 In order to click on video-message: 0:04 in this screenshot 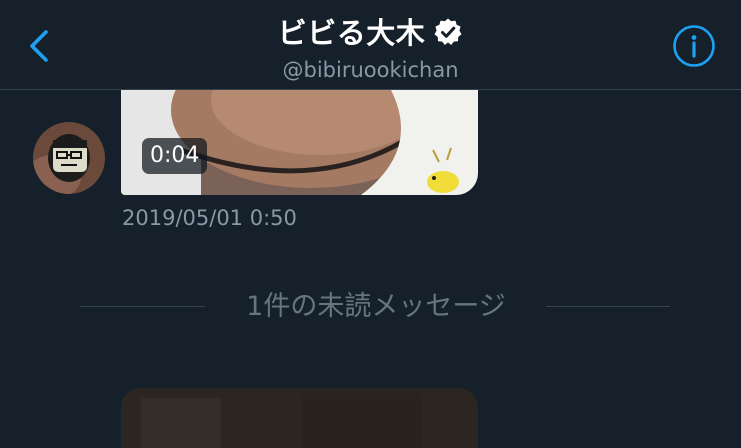, I will do `click(299, 142)`.